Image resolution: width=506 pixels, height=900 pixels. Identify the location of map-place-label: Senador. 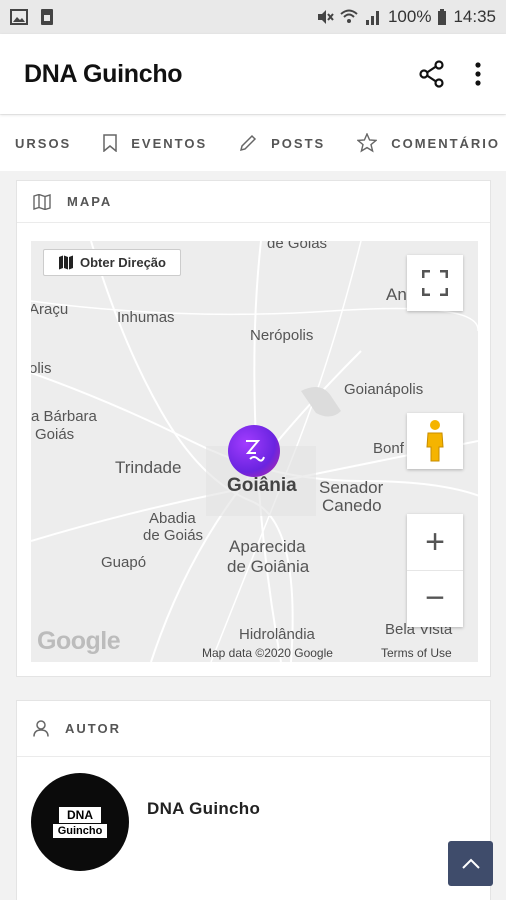
(351, 487).